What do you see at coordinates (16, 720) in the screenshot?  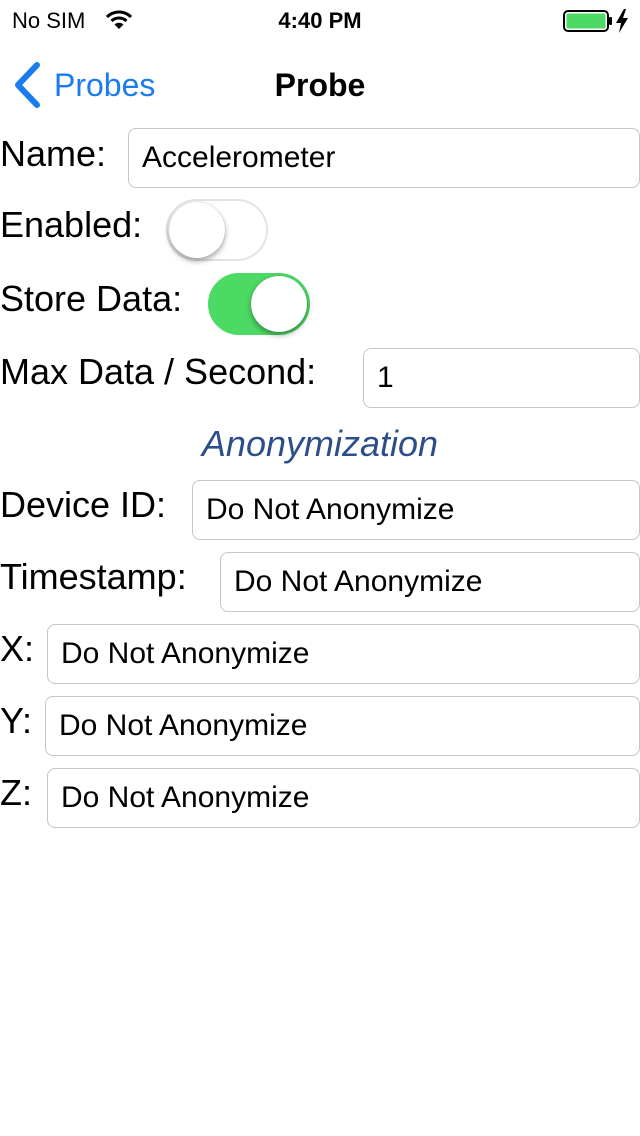 I see `y-label: Y:` at bounding box center [16, 720].